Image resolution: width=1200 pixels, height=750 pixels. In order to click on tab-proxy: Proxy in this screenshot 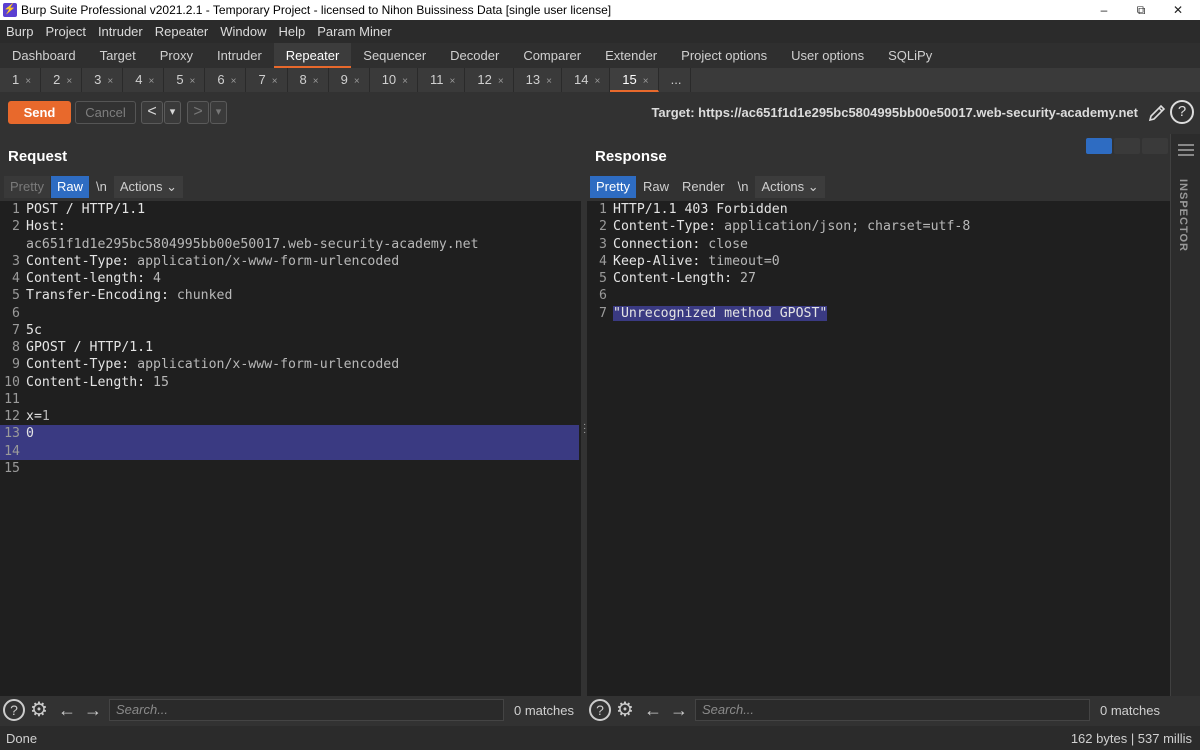, I will do `click(176, 55)`.